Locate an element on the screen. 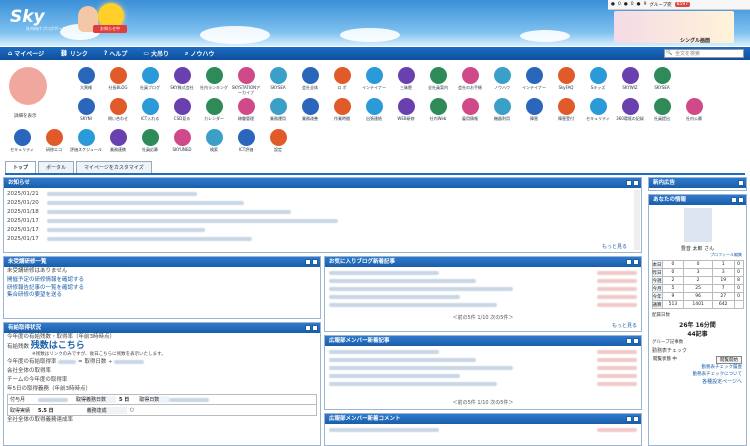 The width and height of the screenshot is (750, 446). app-row3-2: 評価スケジュール is located at coordinates (86, 140).